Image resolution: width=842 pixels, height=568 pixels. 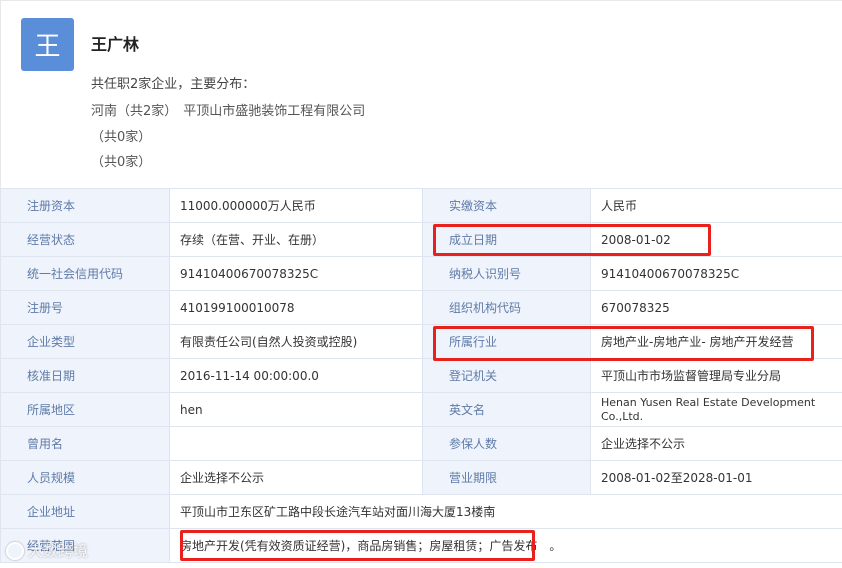 What do you see at coordinates (85, 239) in the screenshot?
I see `field-label: 经营状态` at bounding box center [85, 239].